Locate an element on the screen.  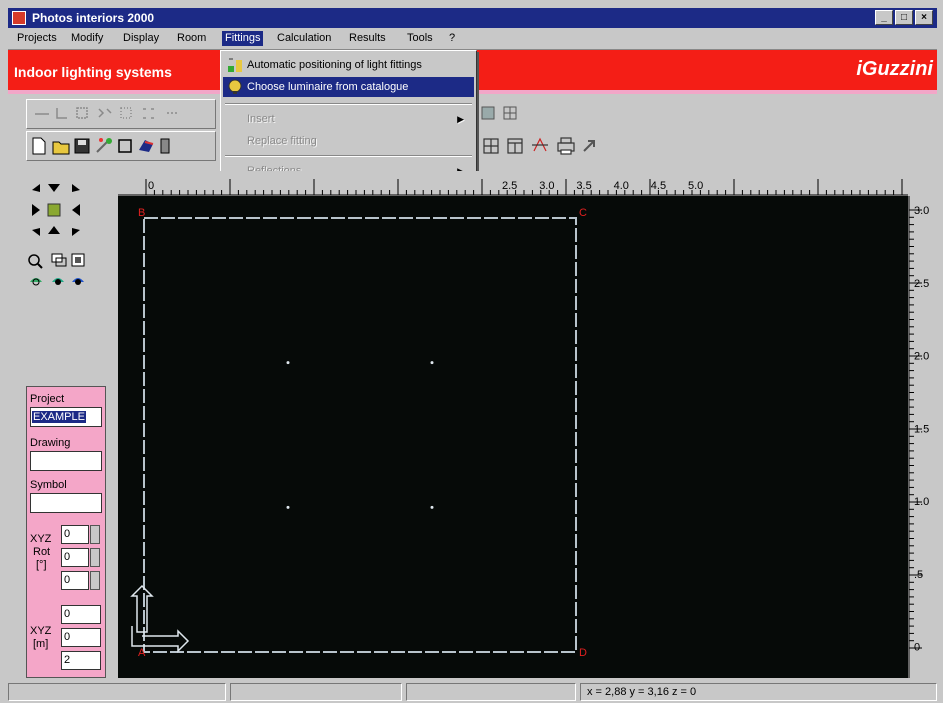
rotation-y-spinner is located at coordinates (95, 557).